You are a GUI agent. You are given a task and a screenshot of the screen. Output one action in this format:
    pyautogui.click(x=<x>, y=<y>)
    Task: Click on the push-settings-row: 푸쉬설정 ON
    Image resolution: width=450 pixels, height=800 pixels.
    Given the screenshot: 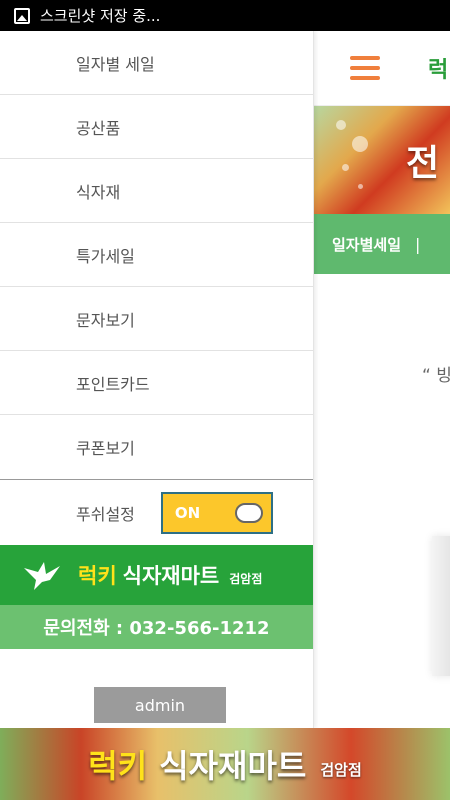 What is the action you would take?
    pyautogui.click(x=156, y=512)
    